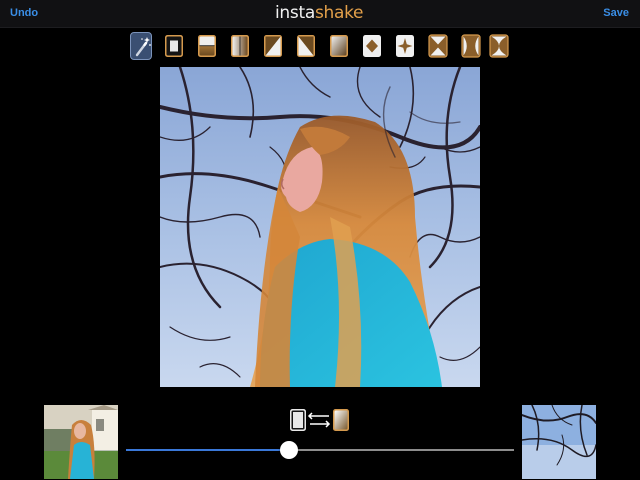 This screenshot has height=480, width=640. I want to click on tool-diamond, so click(372, 46).